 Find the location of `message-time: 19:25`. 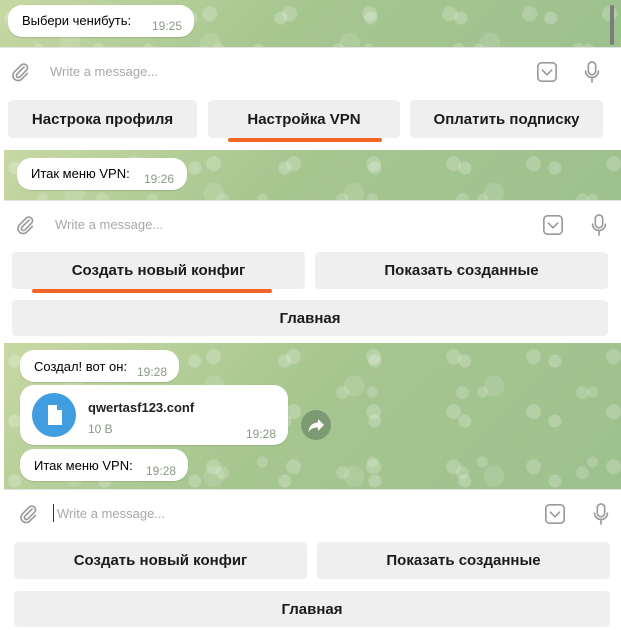

message-time: 19:25 is located at coordinates (167, 26).